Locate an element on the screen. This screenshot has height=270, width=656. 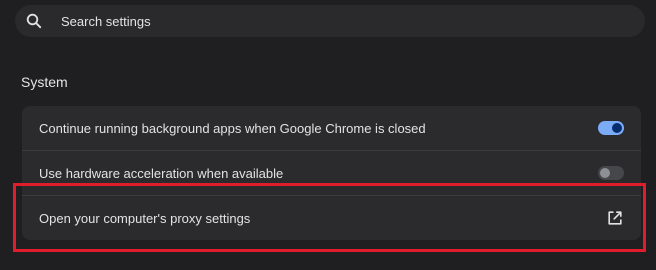
setting-label-proxy-settings: Open your computer's proxy settings is located at coordinates (145, 218).